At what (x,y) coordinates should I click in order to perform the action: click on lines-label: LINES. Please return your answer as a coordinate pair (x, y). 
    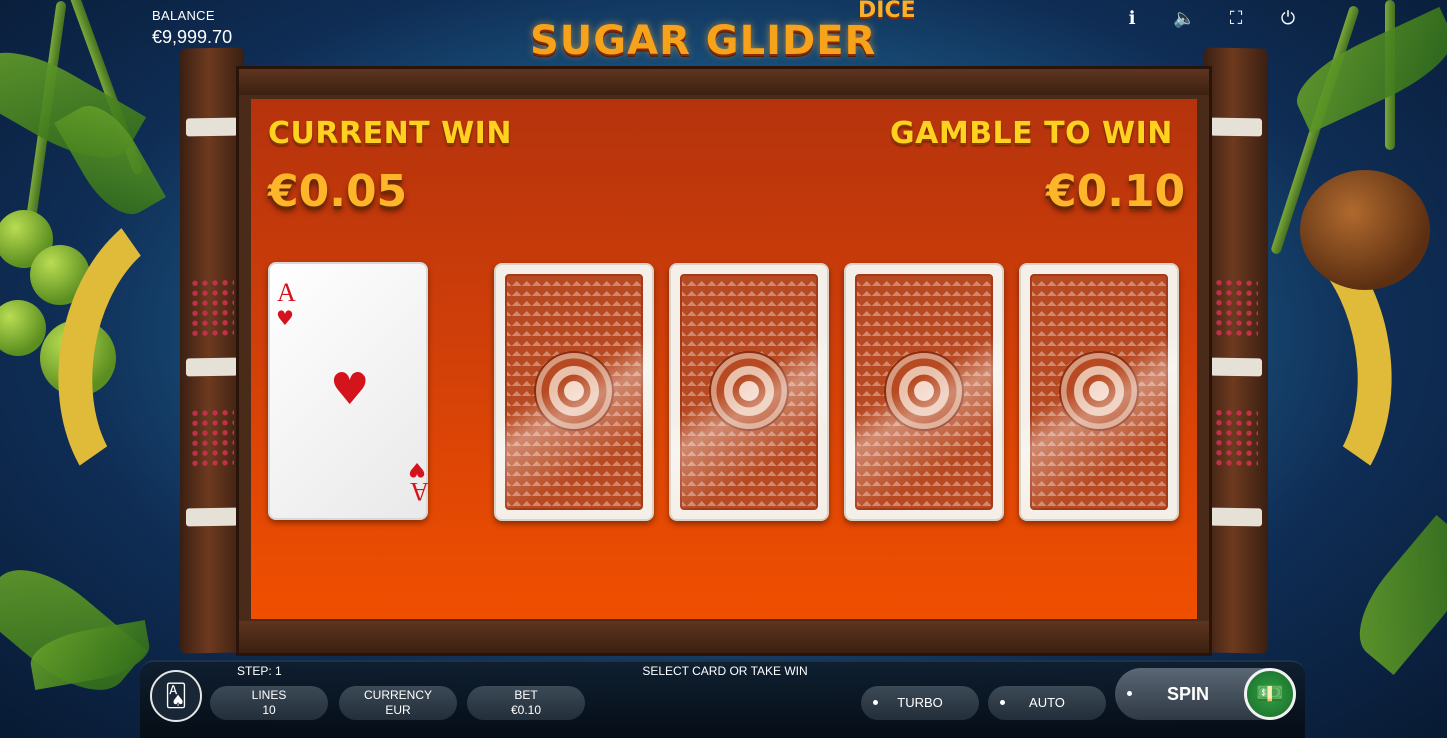
    Looking at the image, I should click on (269, 695).